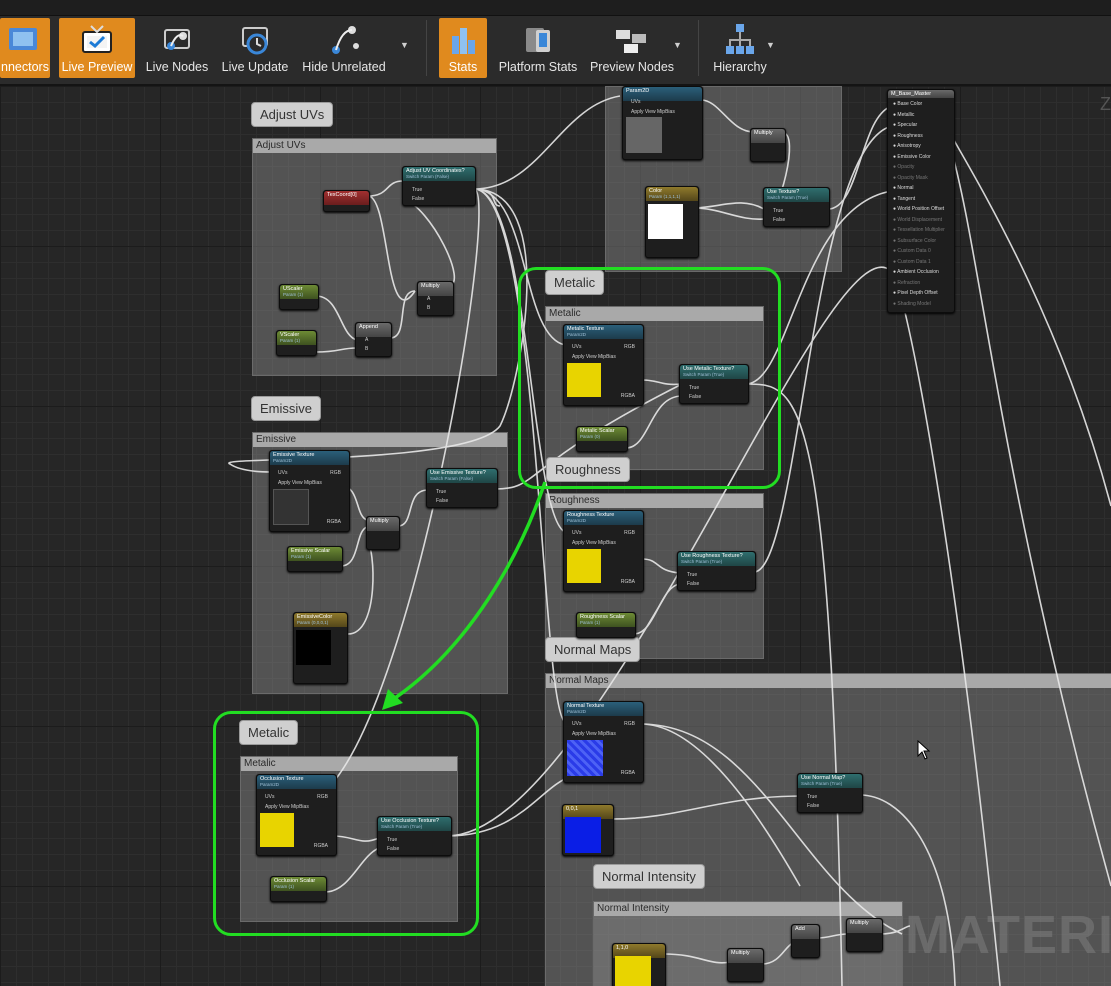  What do you see at coordinates (740, 39) in the screenshot?
I see `hierarchy-icon` at bounding box center [740, 39].